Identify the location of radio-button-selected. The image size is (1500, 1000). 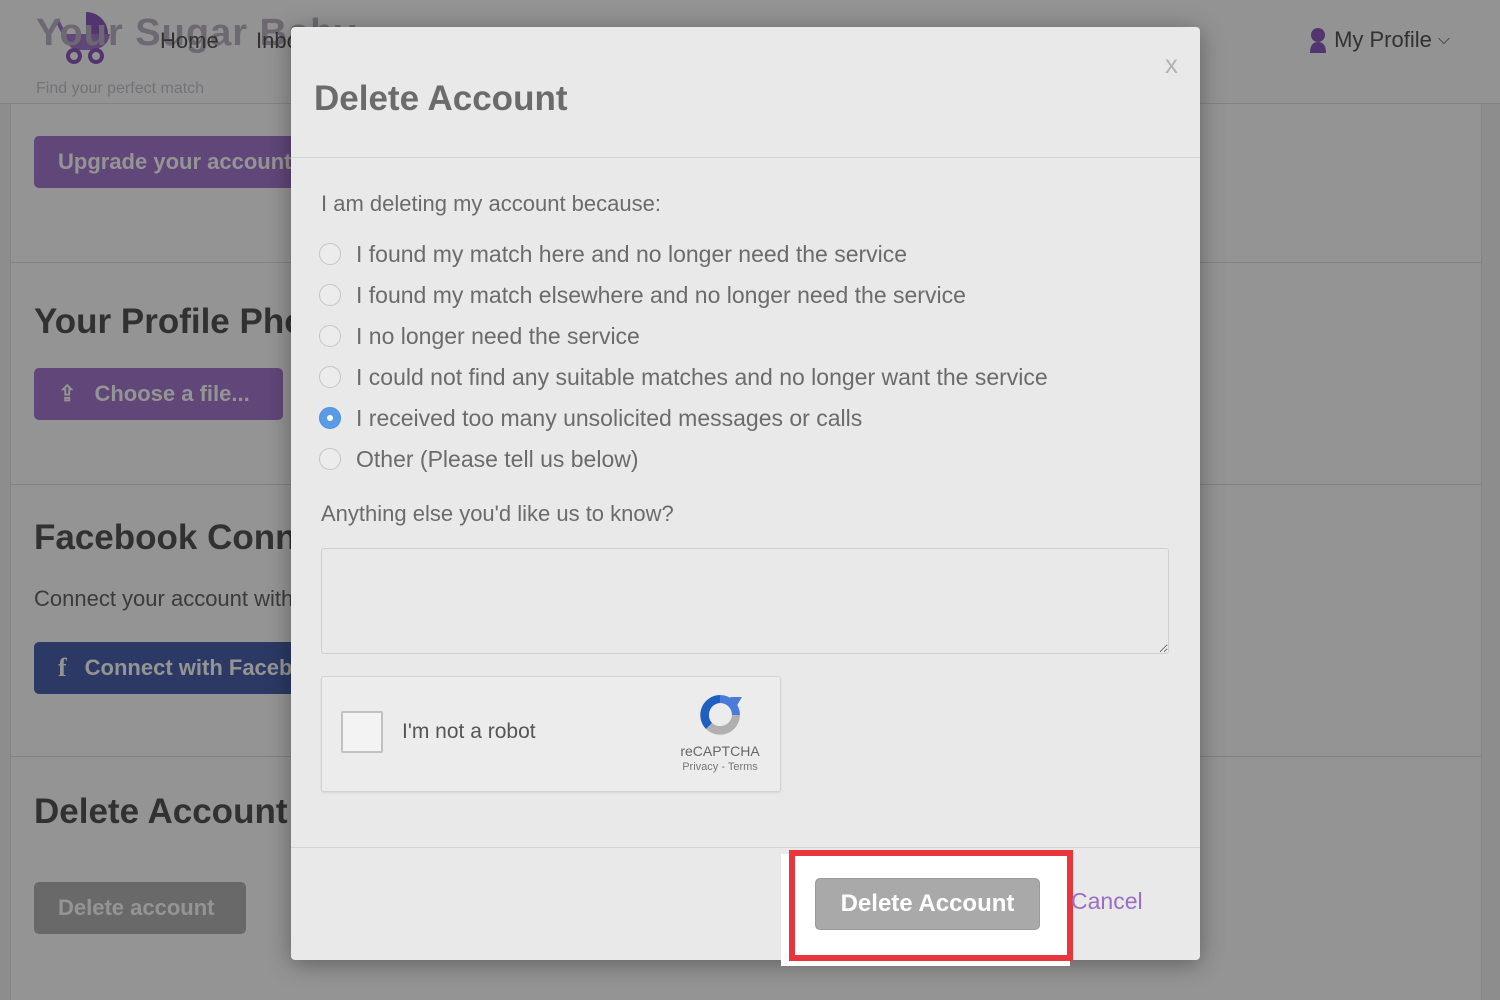
(330, 418).